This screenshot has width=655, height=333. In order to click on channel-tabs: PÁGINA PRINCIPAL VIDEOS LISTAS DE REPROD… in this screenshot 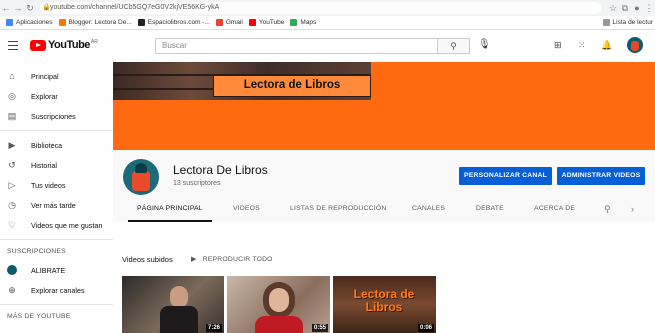, I will do `click(384, 210)`.